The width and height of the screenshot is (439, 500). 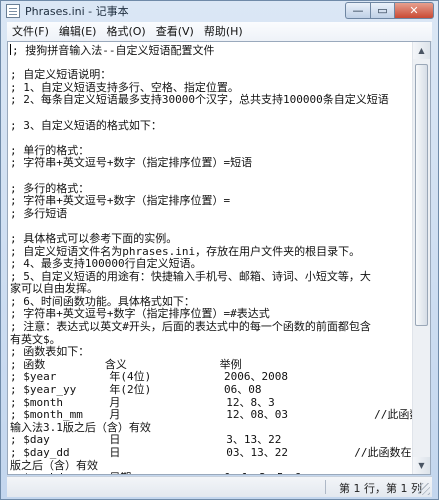 I want to click on text-line: ; $month_mm 月 12、08、03 //此函数在, so click(x=212, y=415).